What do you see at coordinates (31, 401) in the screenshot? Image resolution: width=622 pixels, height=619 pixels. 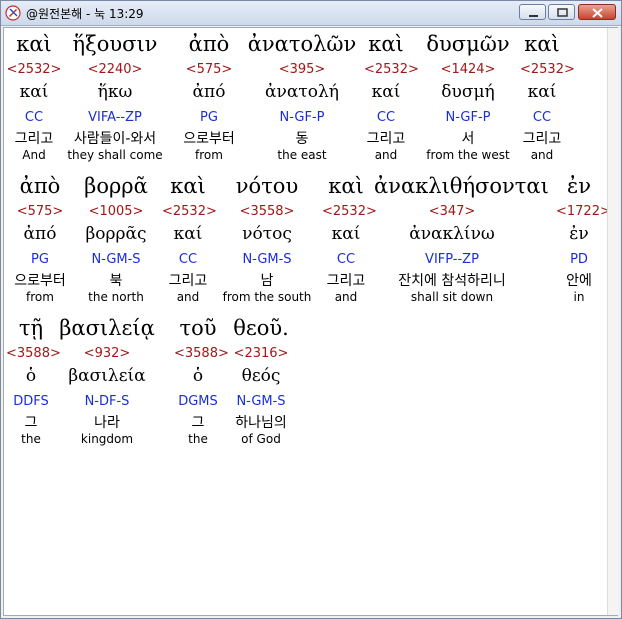 I see `parsing-code: DDFS` at bounding box center [31, 401].